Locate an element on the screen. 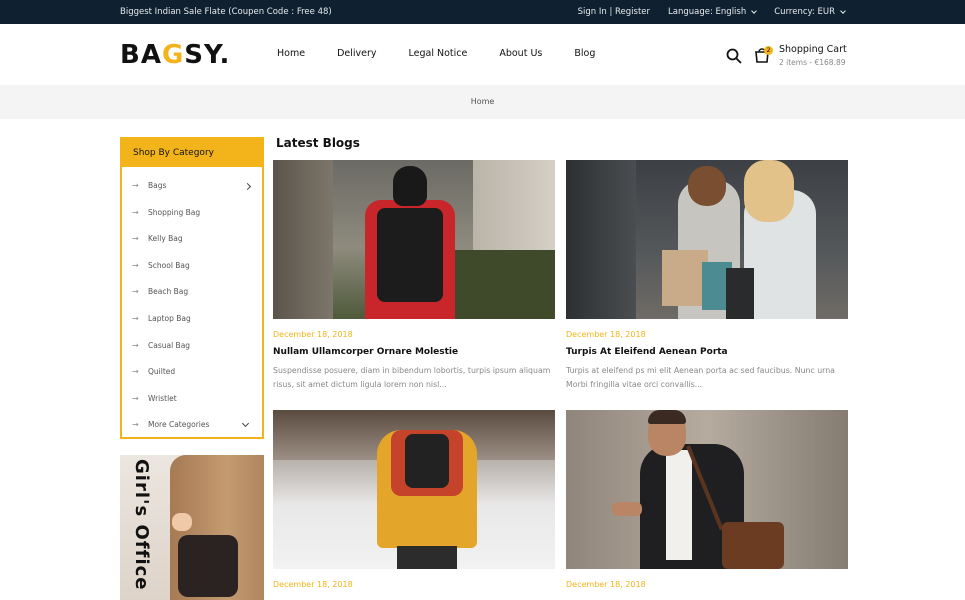 The height and width of the screenshot is (600, 965). breadcrumb: Home is located at coordinates (482, 102).